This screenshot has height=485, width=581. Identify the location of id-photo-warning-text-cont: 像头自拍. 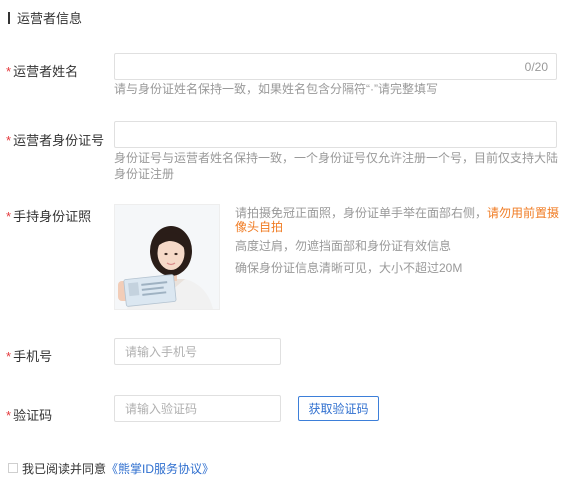
(259, 227).